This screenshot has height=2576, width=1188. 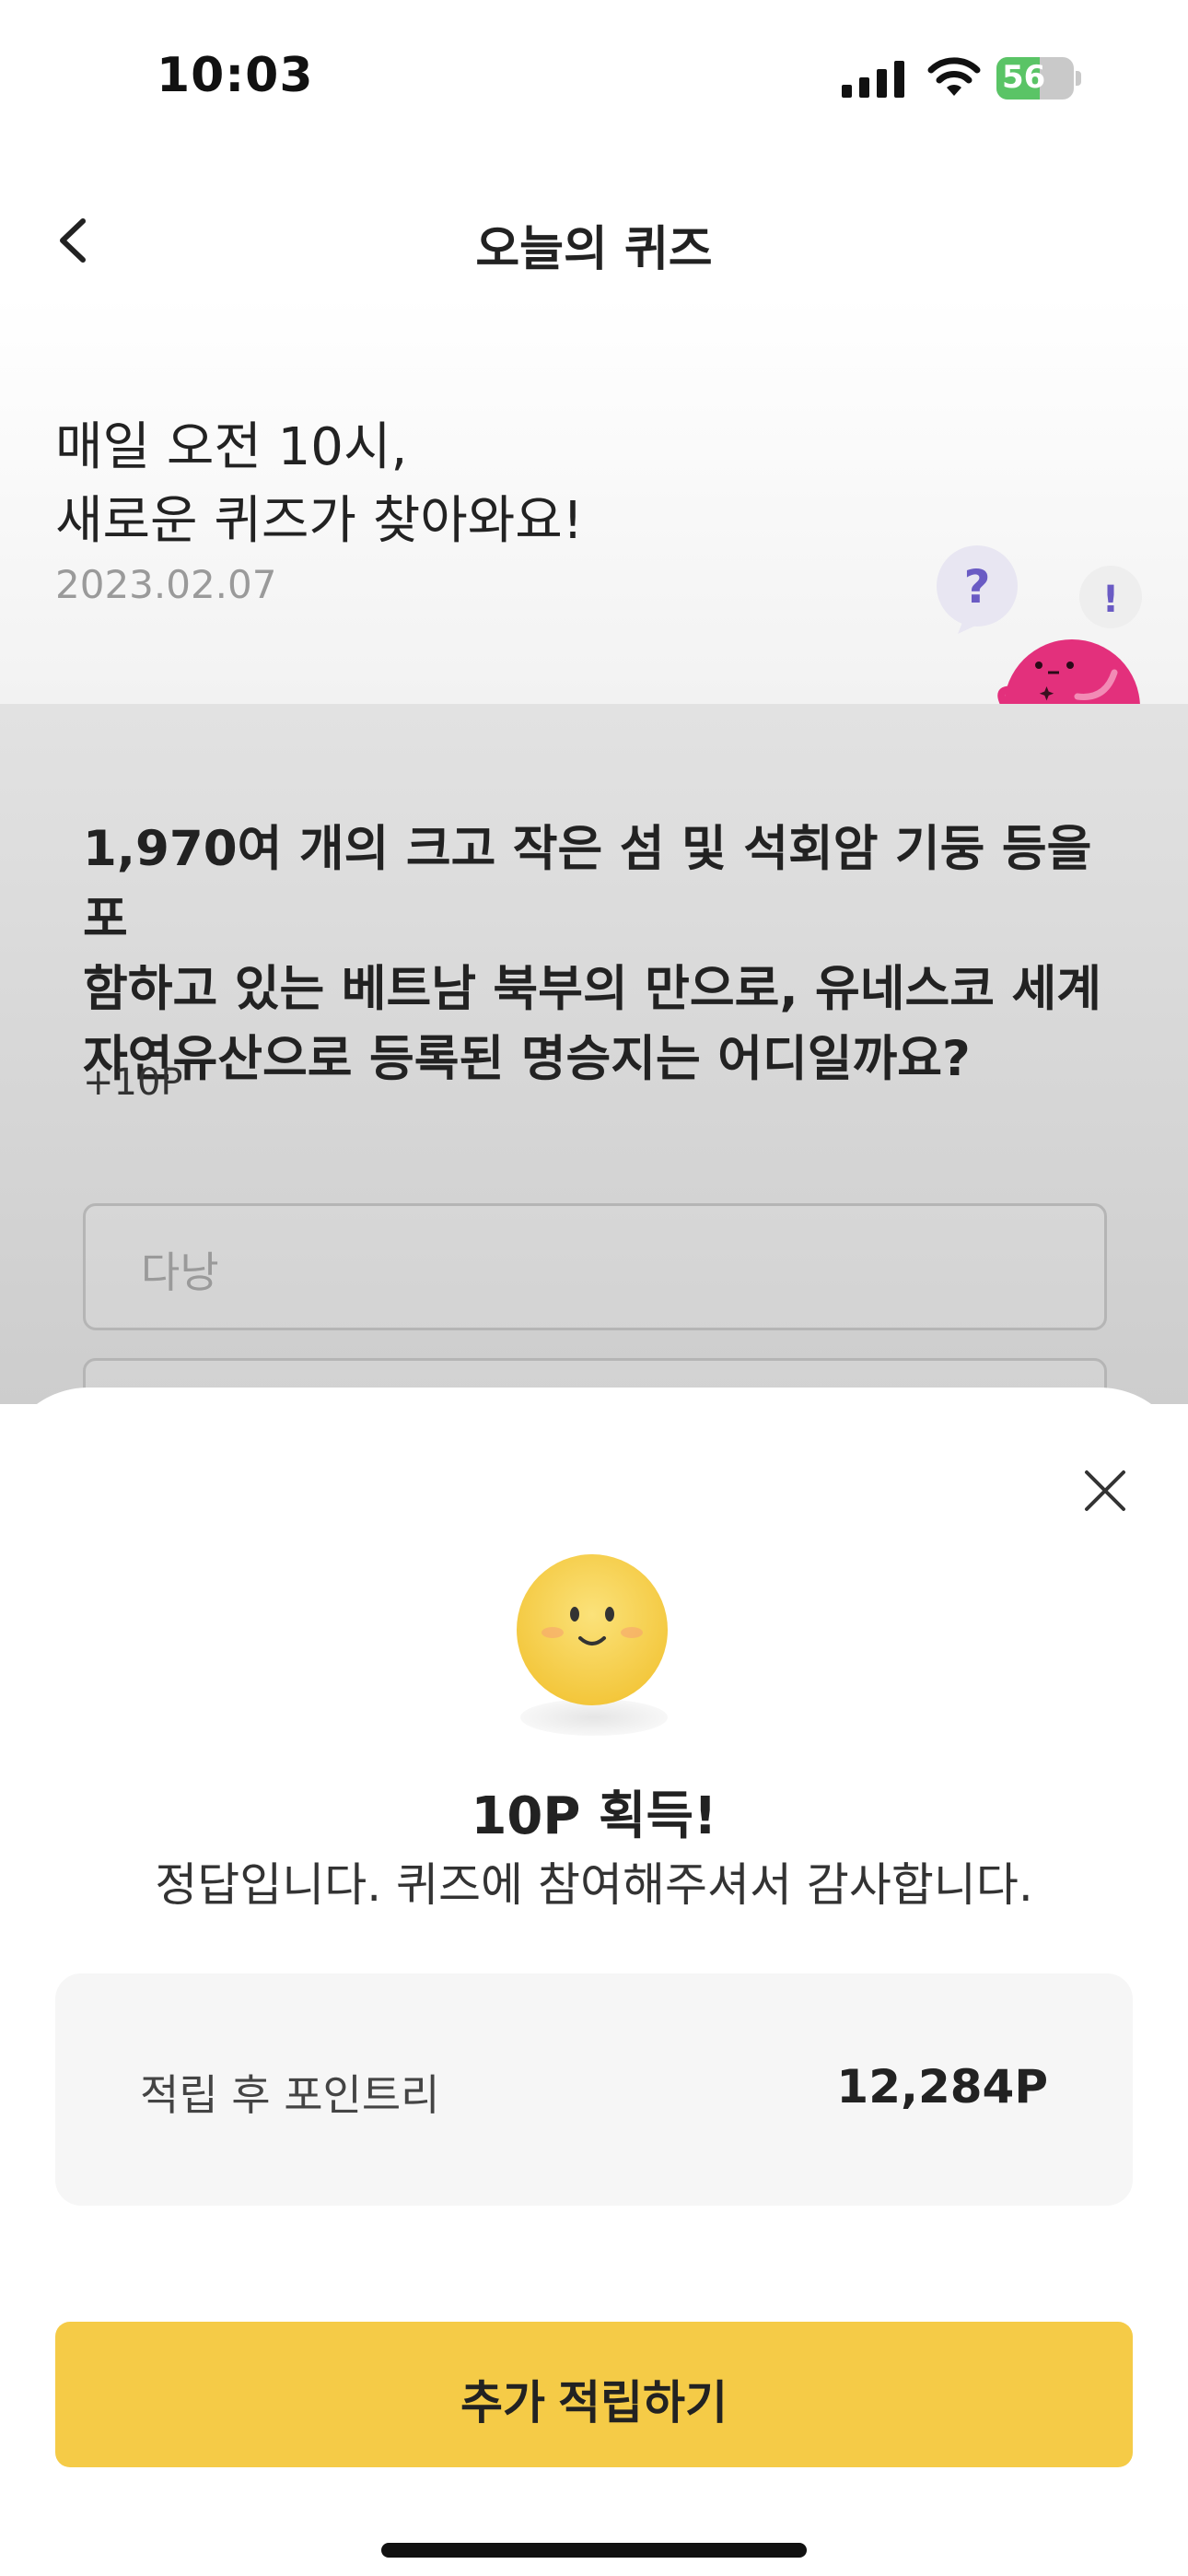 What do you see at coordinates (235, 75) in the screenshot?
I see `status-time: 10:03` at bounding box center [235, 75].